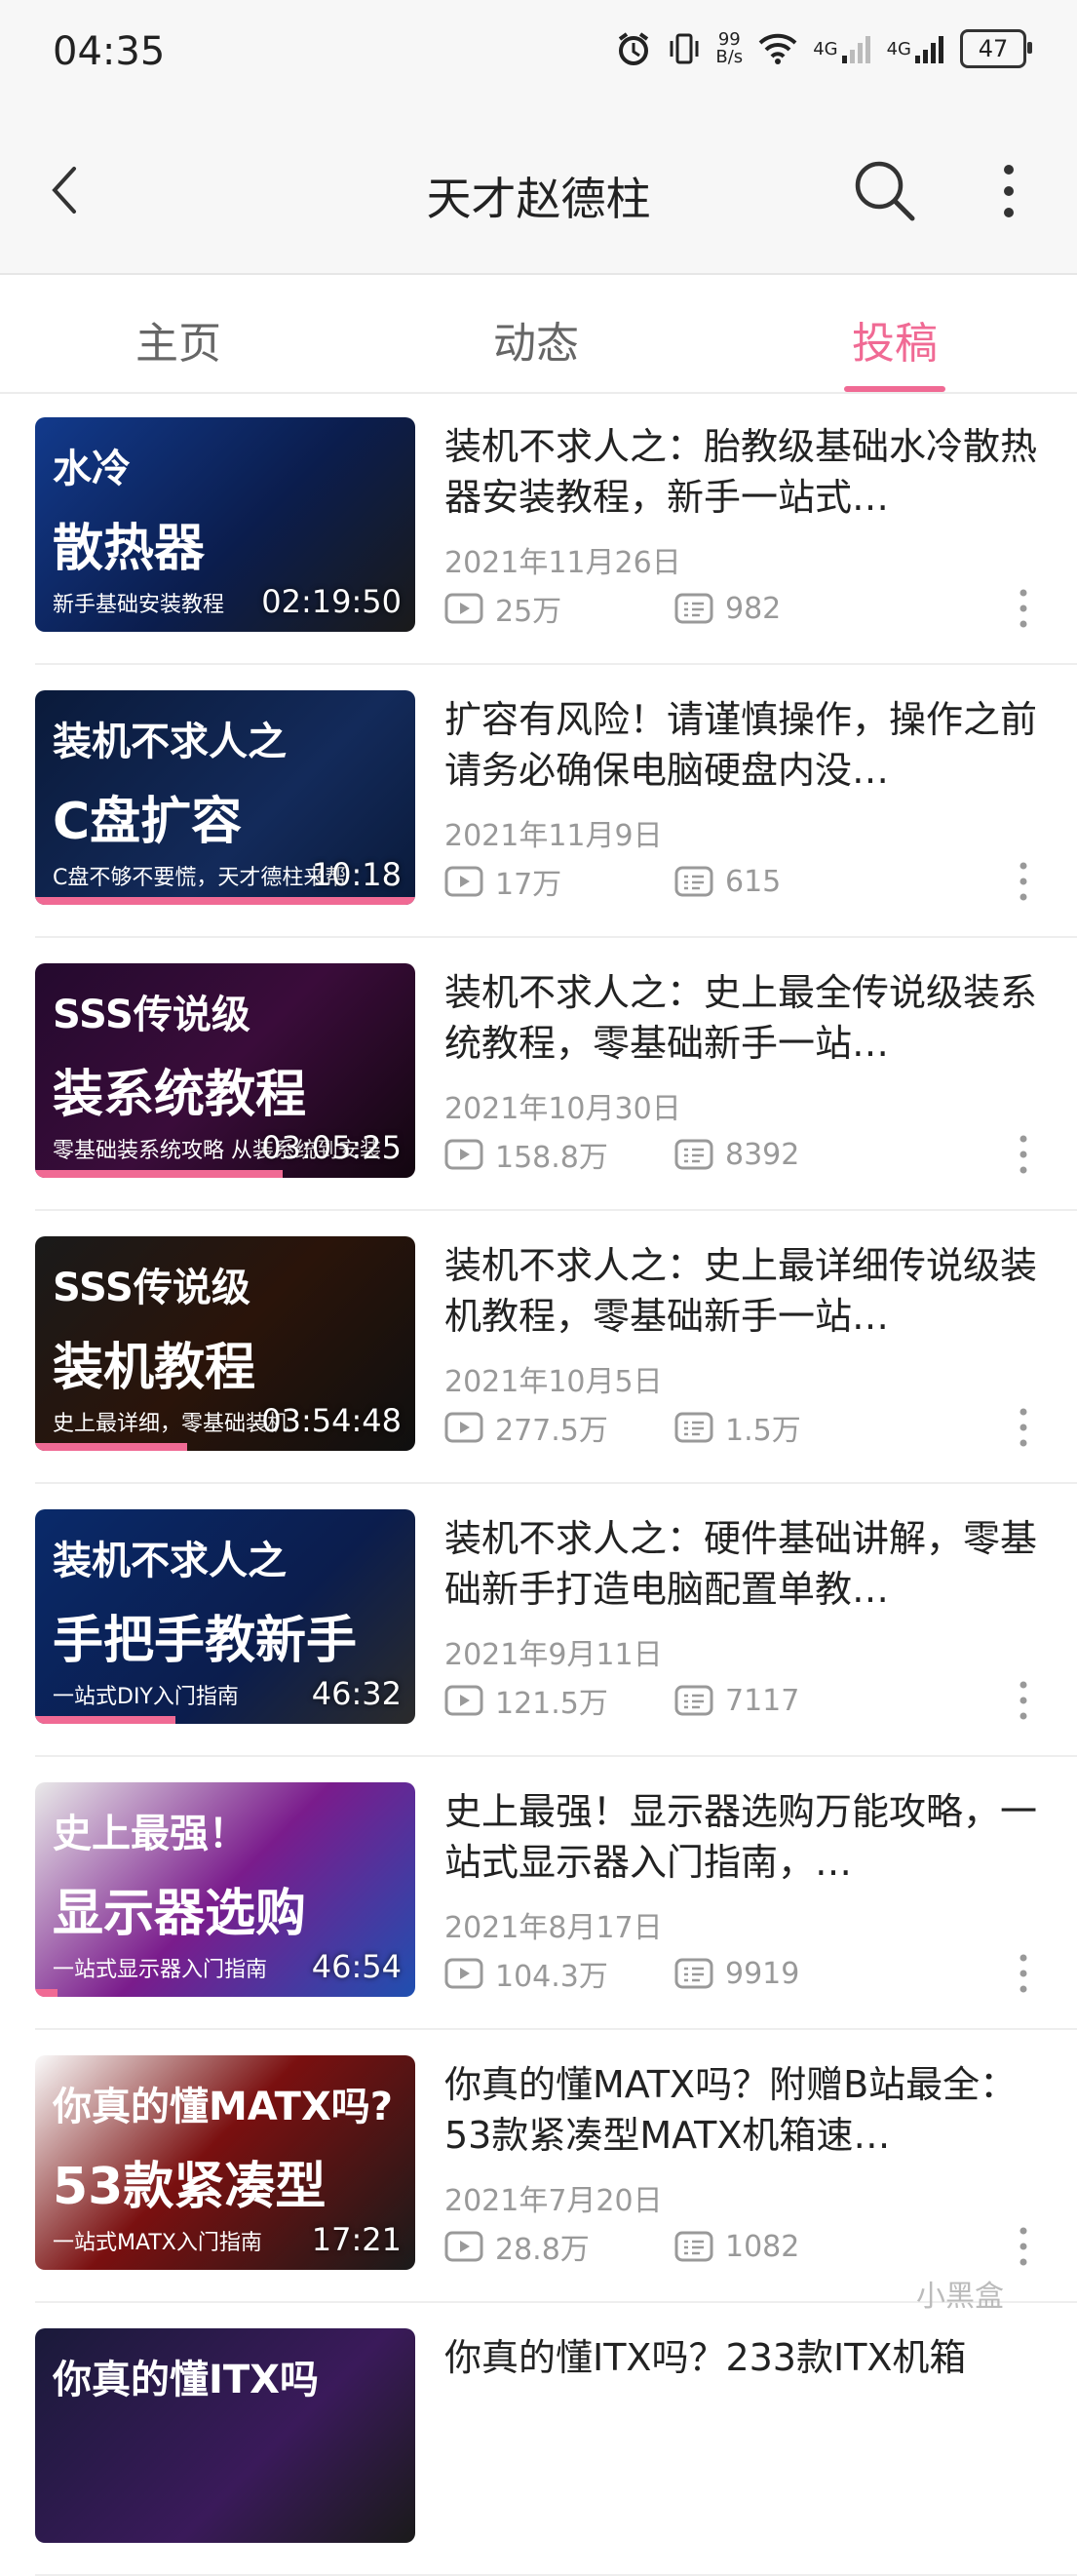 This screenshot has width=1077, height=2576. Describe the element at coordinates (356, 874) in the screenshot. I see `video-duration: 10:18` at that location.